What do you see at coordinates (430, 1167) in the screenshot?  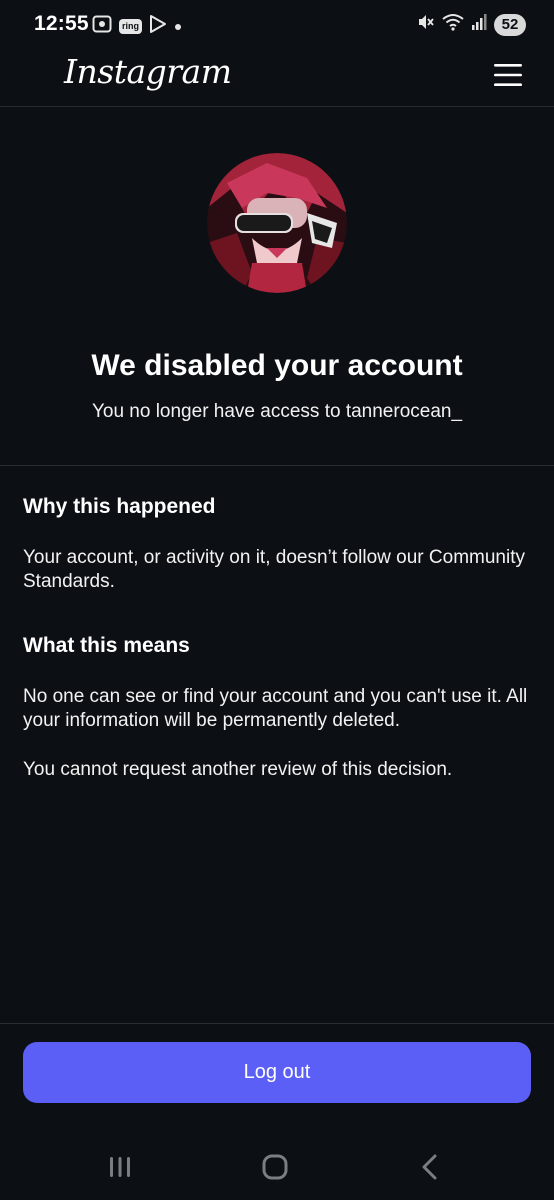 I see `back-icon` at bounding box center [430, 1167].